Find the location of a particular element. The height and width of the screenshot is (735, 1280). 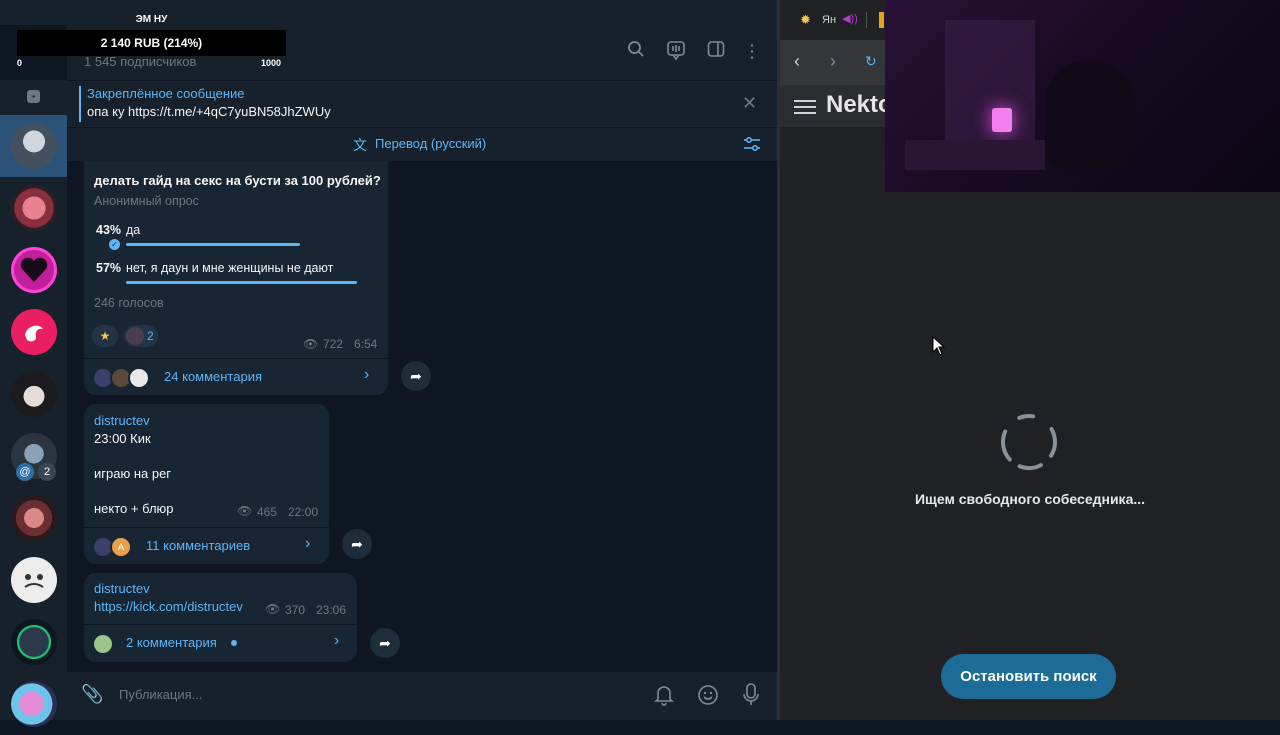

reaction-chip: 2 is located at coordinates (141, 336).